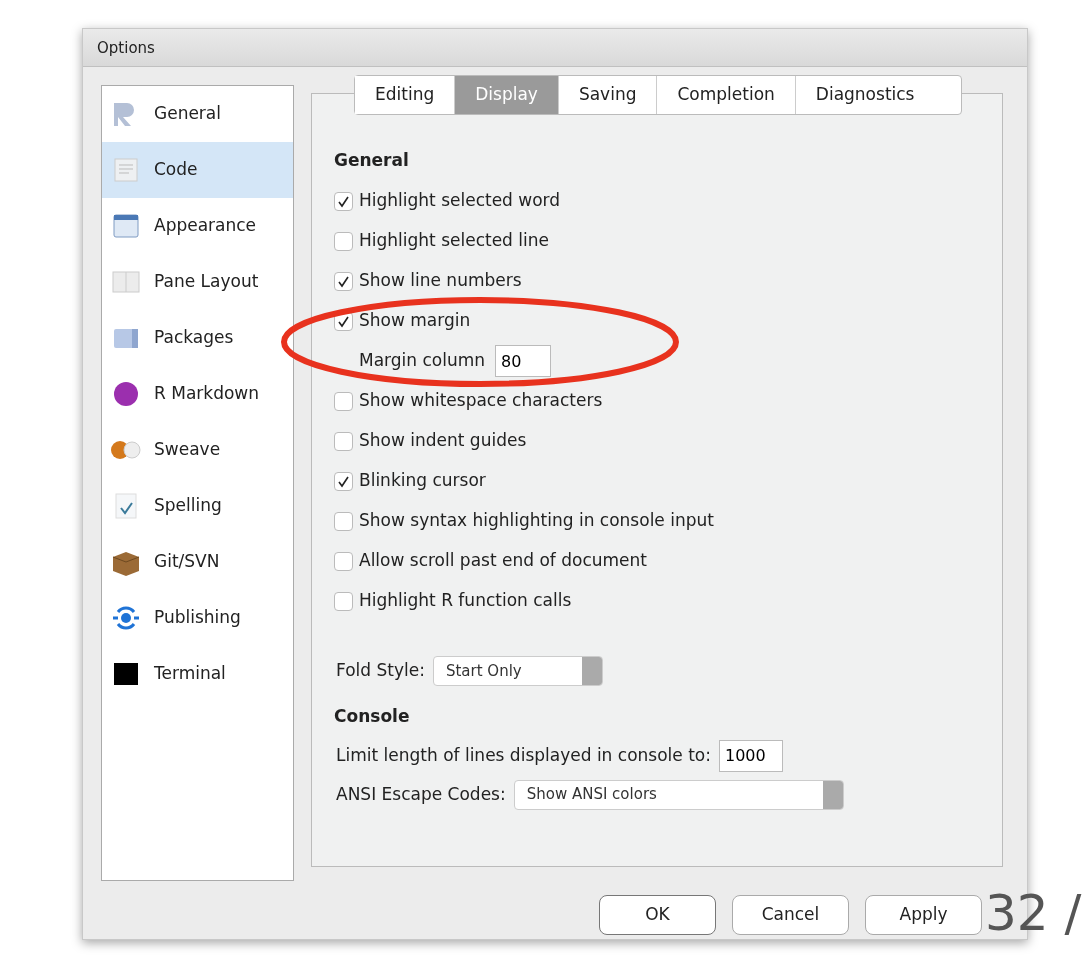 This screenshot has width=1091, height=955. What do you see at coordinates (380, 671) in the screenshot?
I see `field-label: Fold Style:` at bounding box center [380, 671].